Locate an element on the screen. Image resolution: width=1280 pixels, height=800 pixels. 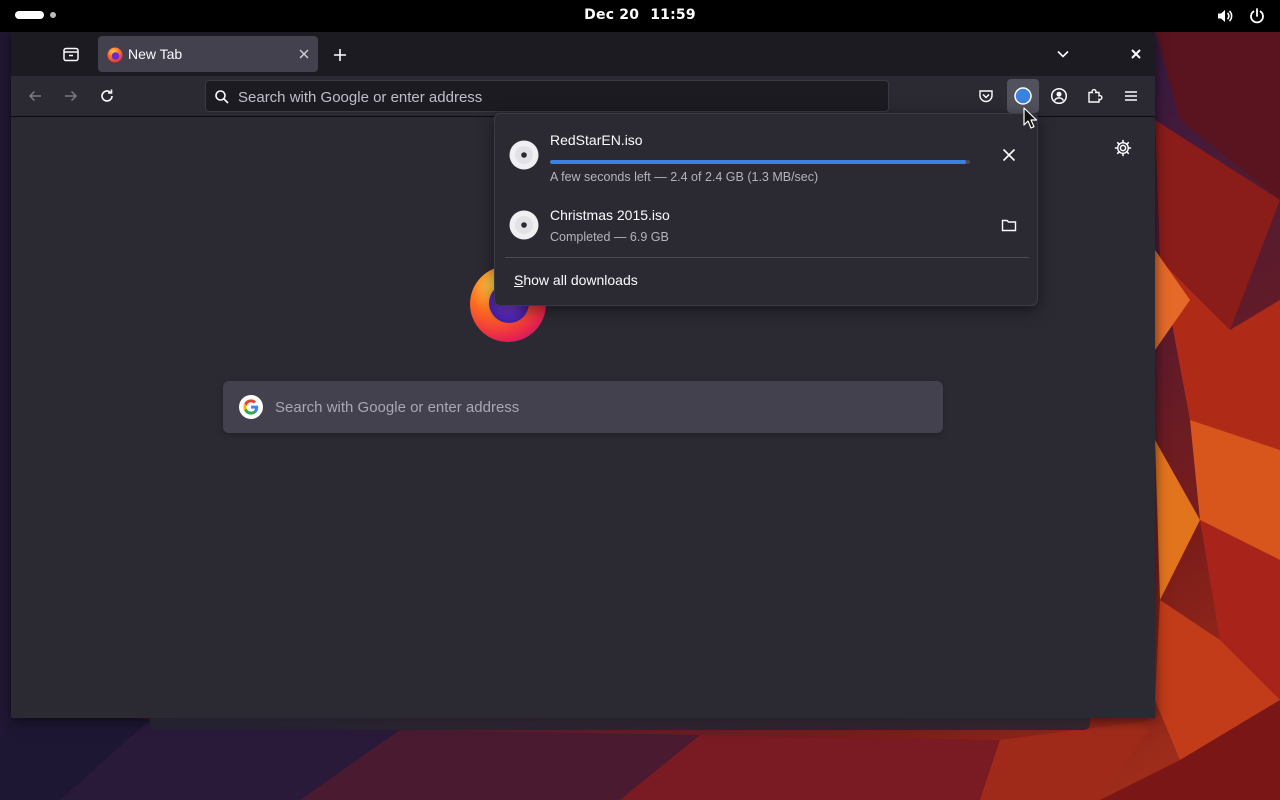
cancel-download-button is located at coordinates (1009, 155).